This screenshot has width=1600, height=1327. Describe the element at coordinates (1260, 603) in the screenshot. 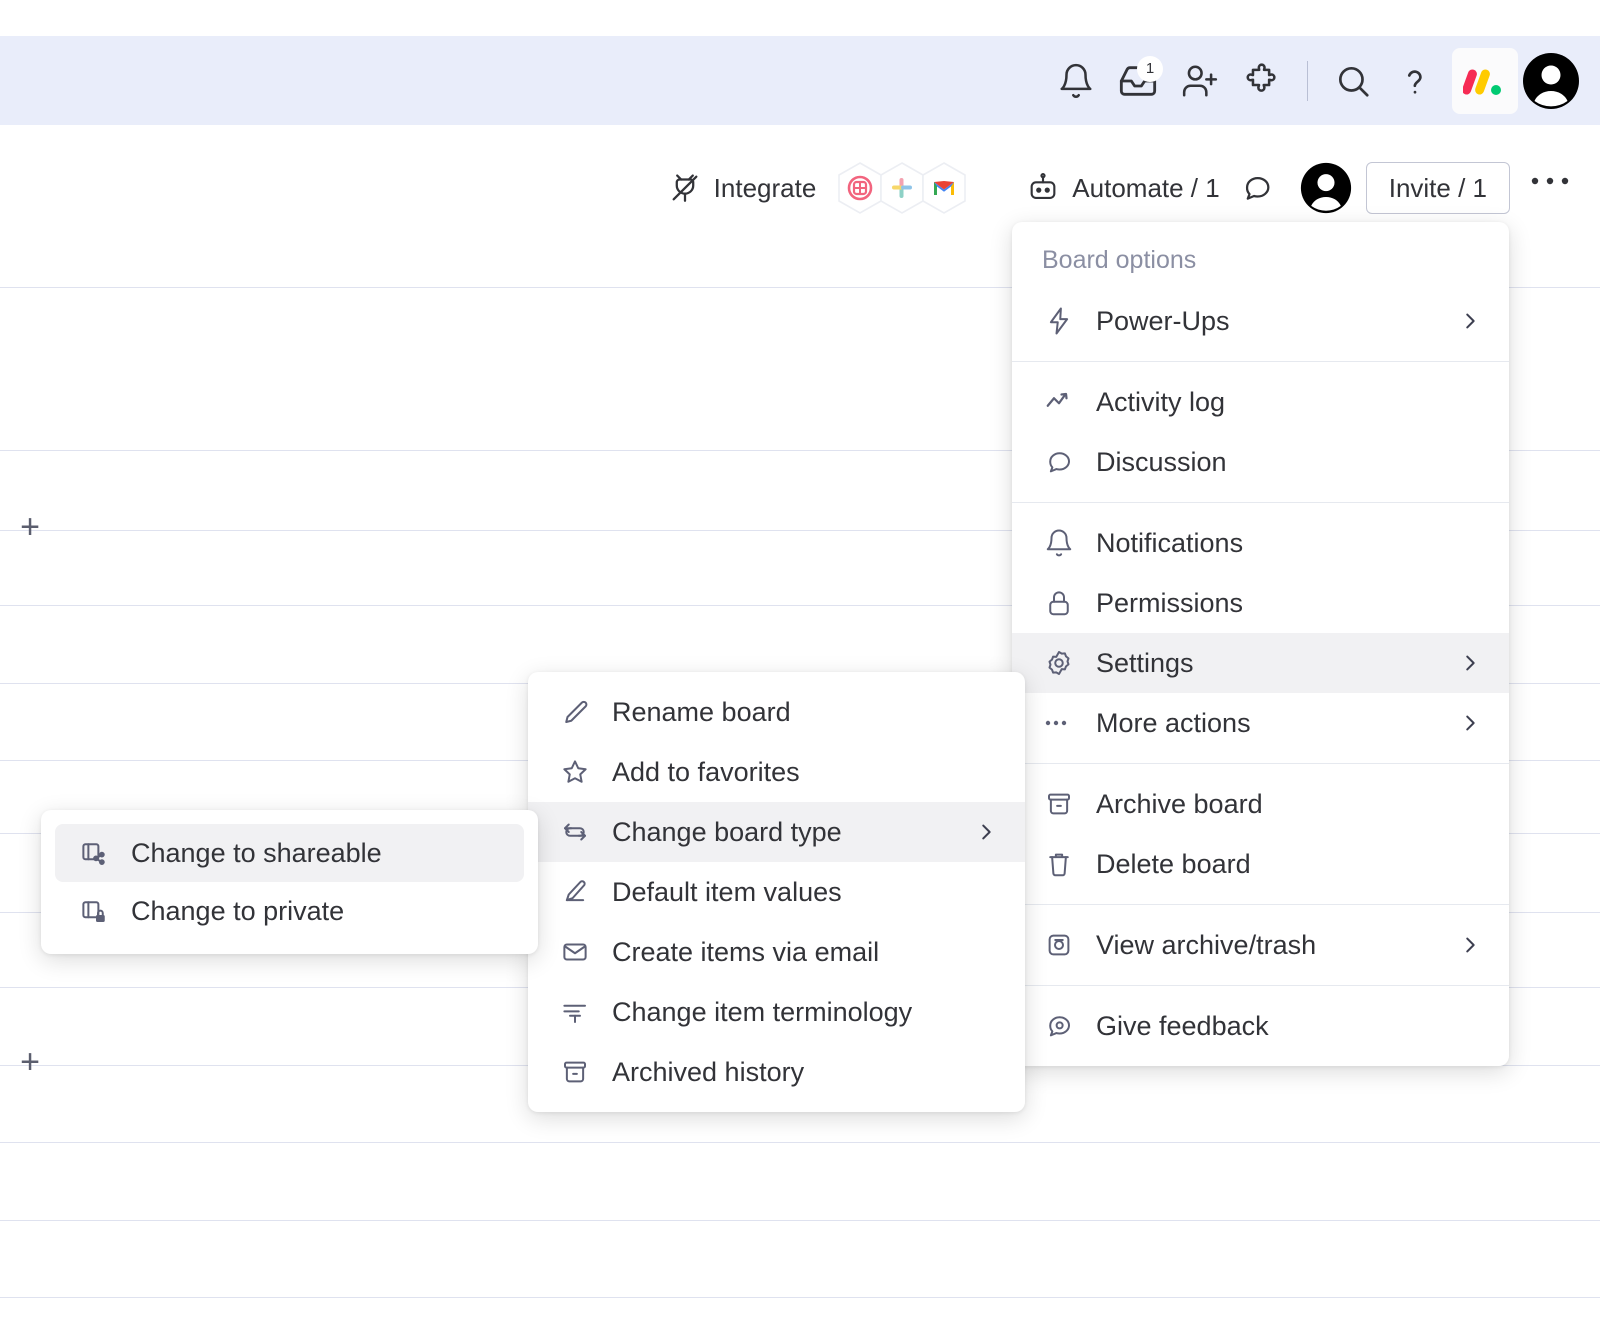

I see `menu-item-permissions: Permissions` at that location.